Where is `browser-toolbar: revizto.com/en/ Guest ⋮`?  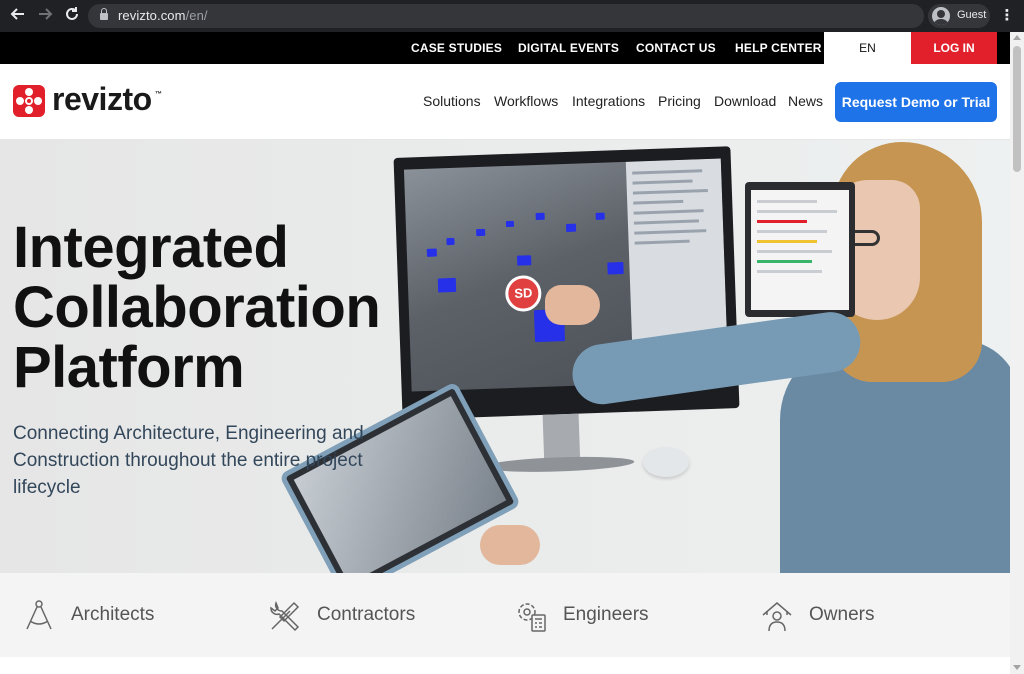 browser-toolbar: revizto.com/en/ Guest ⋮ is located at coordinates (512, 16).